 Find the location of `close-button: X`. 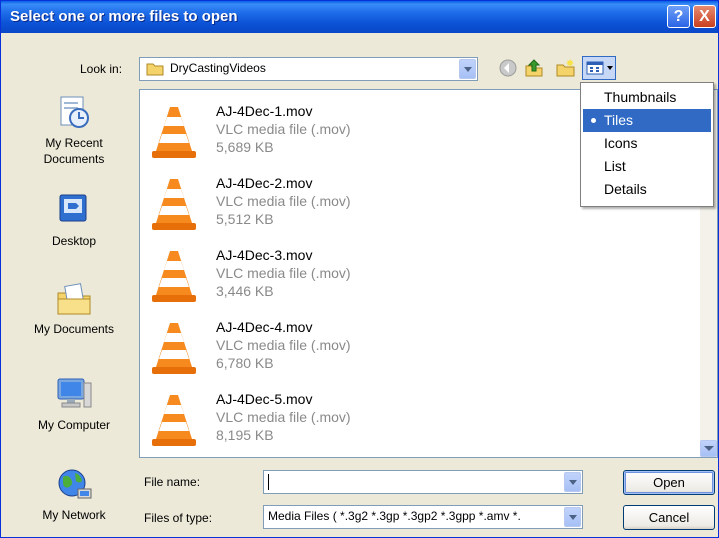

close-button: X is located at coordinates (704, 16).